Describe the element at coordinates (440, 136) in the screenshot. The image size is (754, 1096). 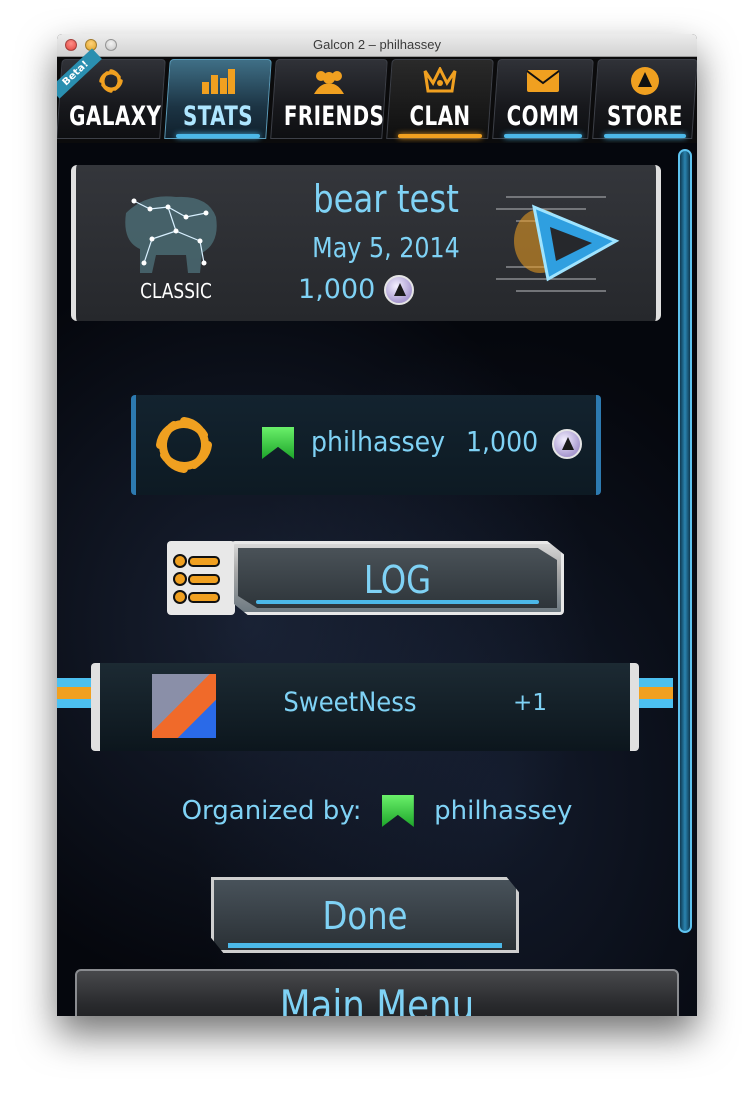
I see `tab-clan-underline` at that location.